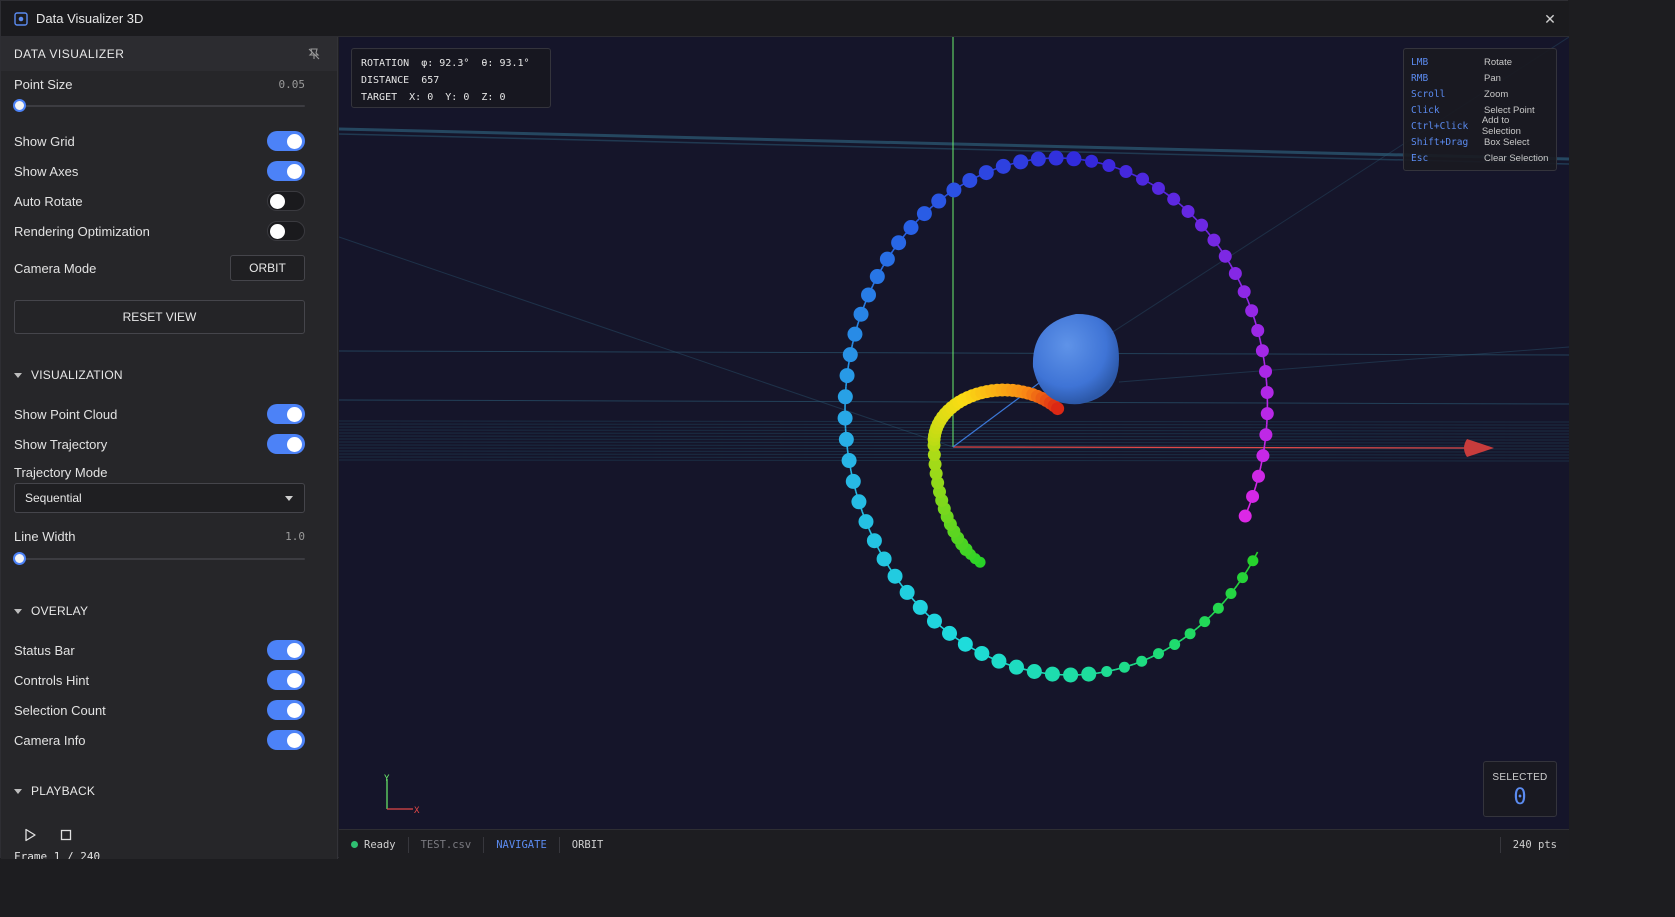  What do you see at coordinates (159, 558) in the screenshot?
I see `line-width-slider` at bounding box center [159, 558].